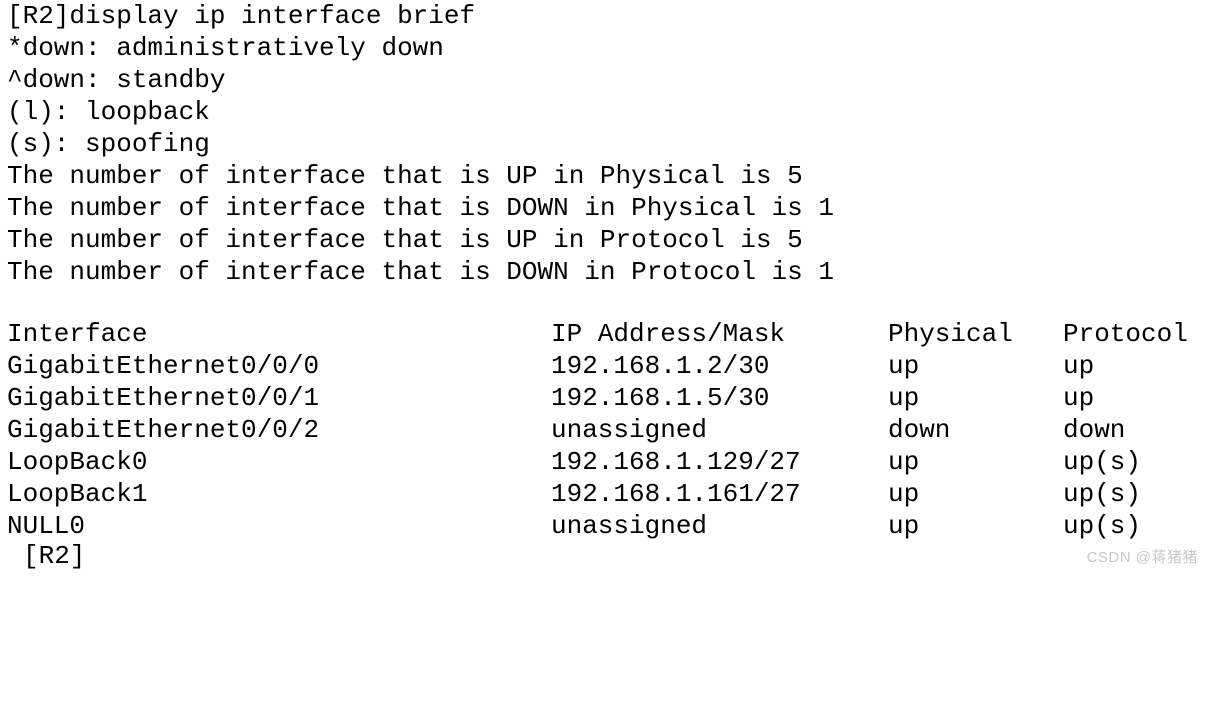 Image resolution: width=1208 pixels, height=702 pixels. What do you see at coordinates (241, 16) in the screenshot?
I see `command-text: [R2]display ip interface brief` at bounding box center [241, 16].